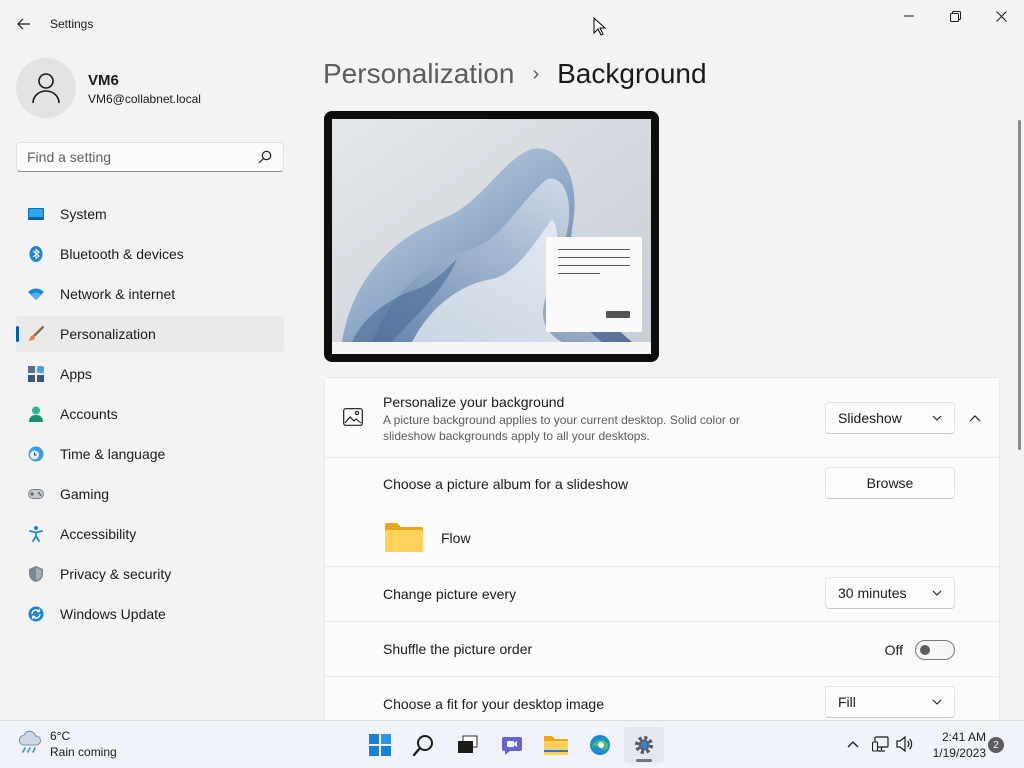 This screenshot has width=1024, height=768. What do you see at coordinates (108, 334) in the screenshot?
I see `sidebar-item-label: Personalization` at bounding box center [108, 334].